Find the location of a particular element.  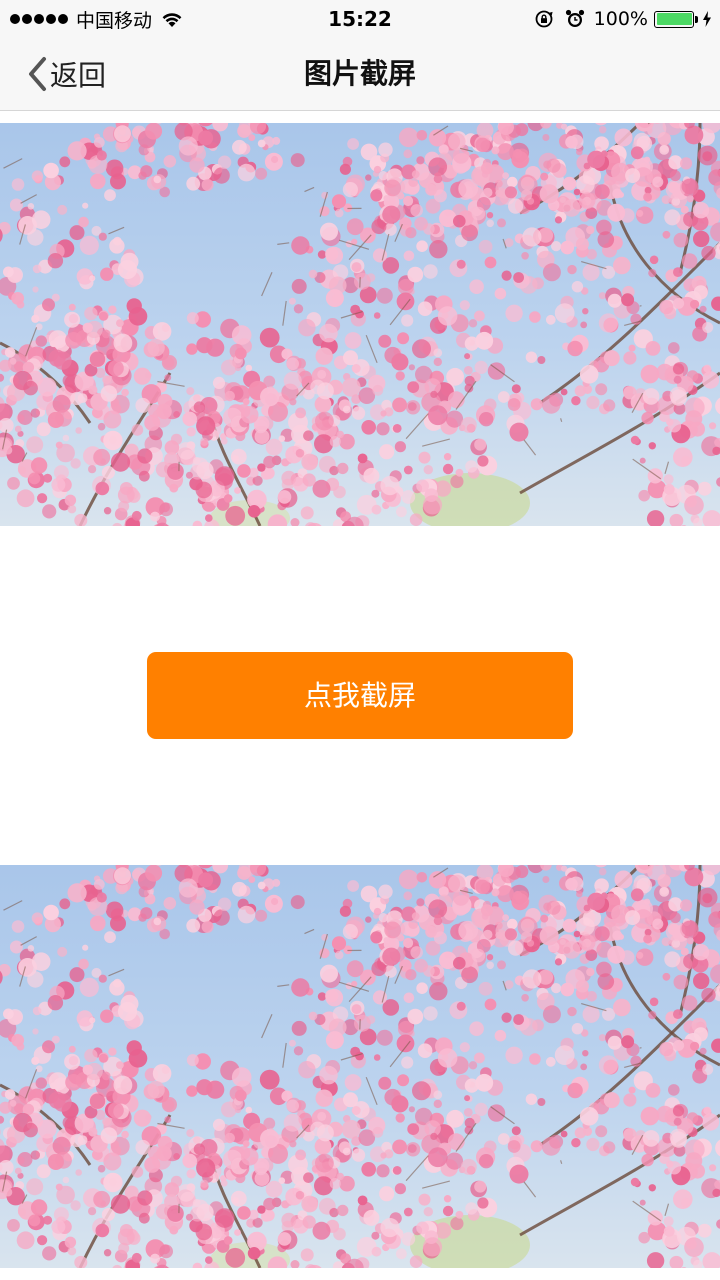

screenshot-button: 点我截屏 is located at coordinates (360, 695).